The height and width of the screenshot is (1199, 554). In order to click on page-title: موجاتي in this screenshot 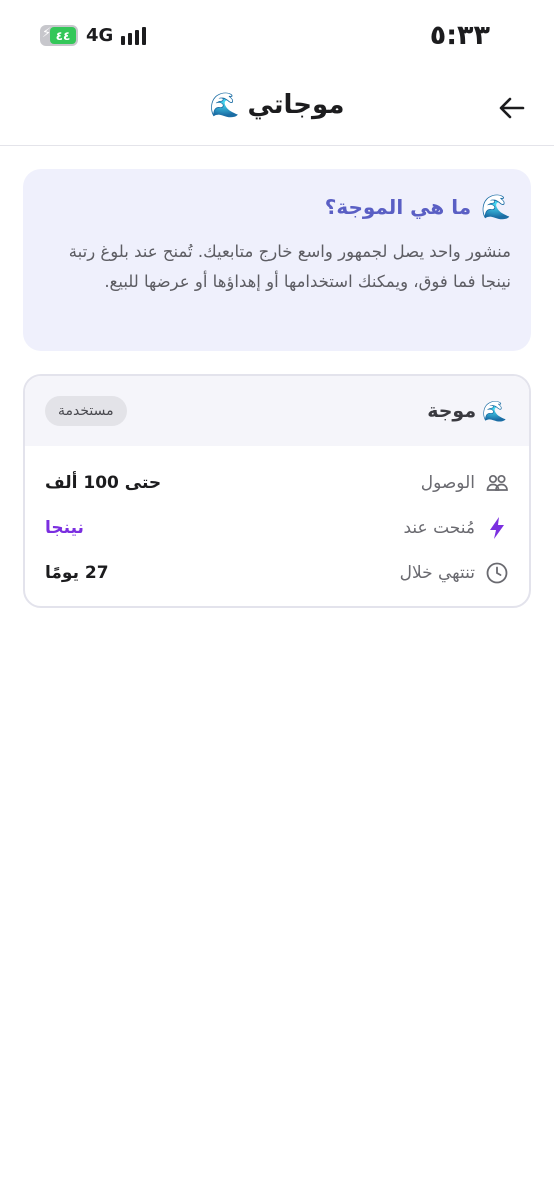, I will do `click(296, 105)`.